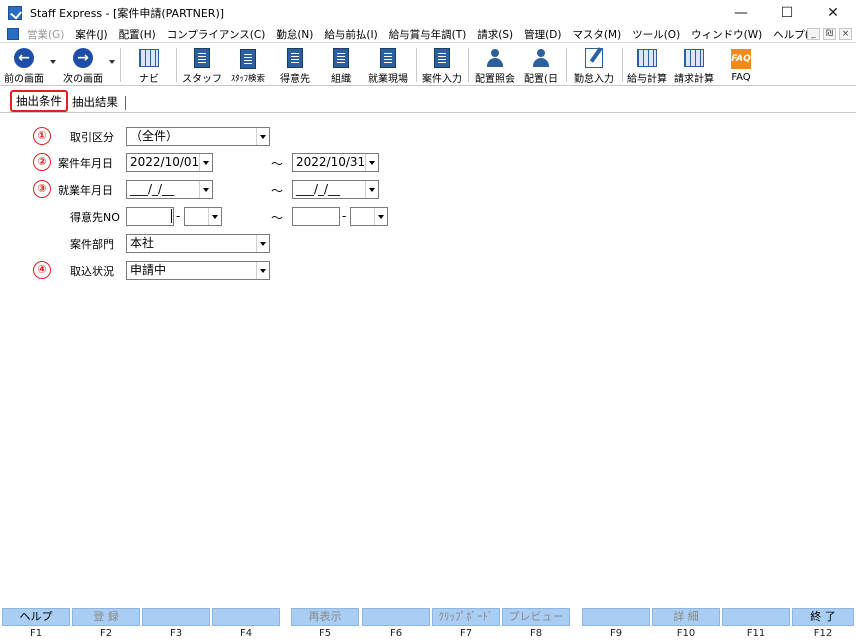 The width and height of the screenshot is (856, 644). What do you see at coordinates (42, 270) in the screenshot?
I see `marker-4: ④` at bounding box center [42, 270].